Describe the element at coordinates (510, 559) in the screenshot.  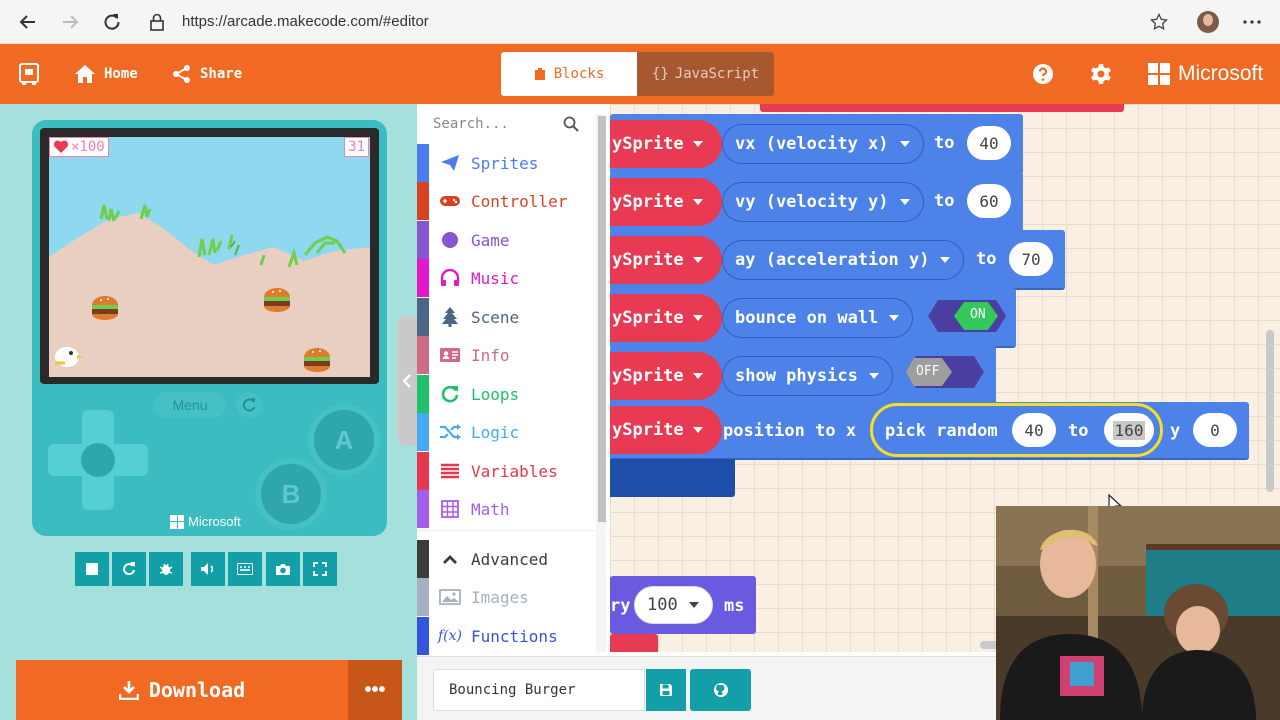
I see `category-label: Advanced` at that location.